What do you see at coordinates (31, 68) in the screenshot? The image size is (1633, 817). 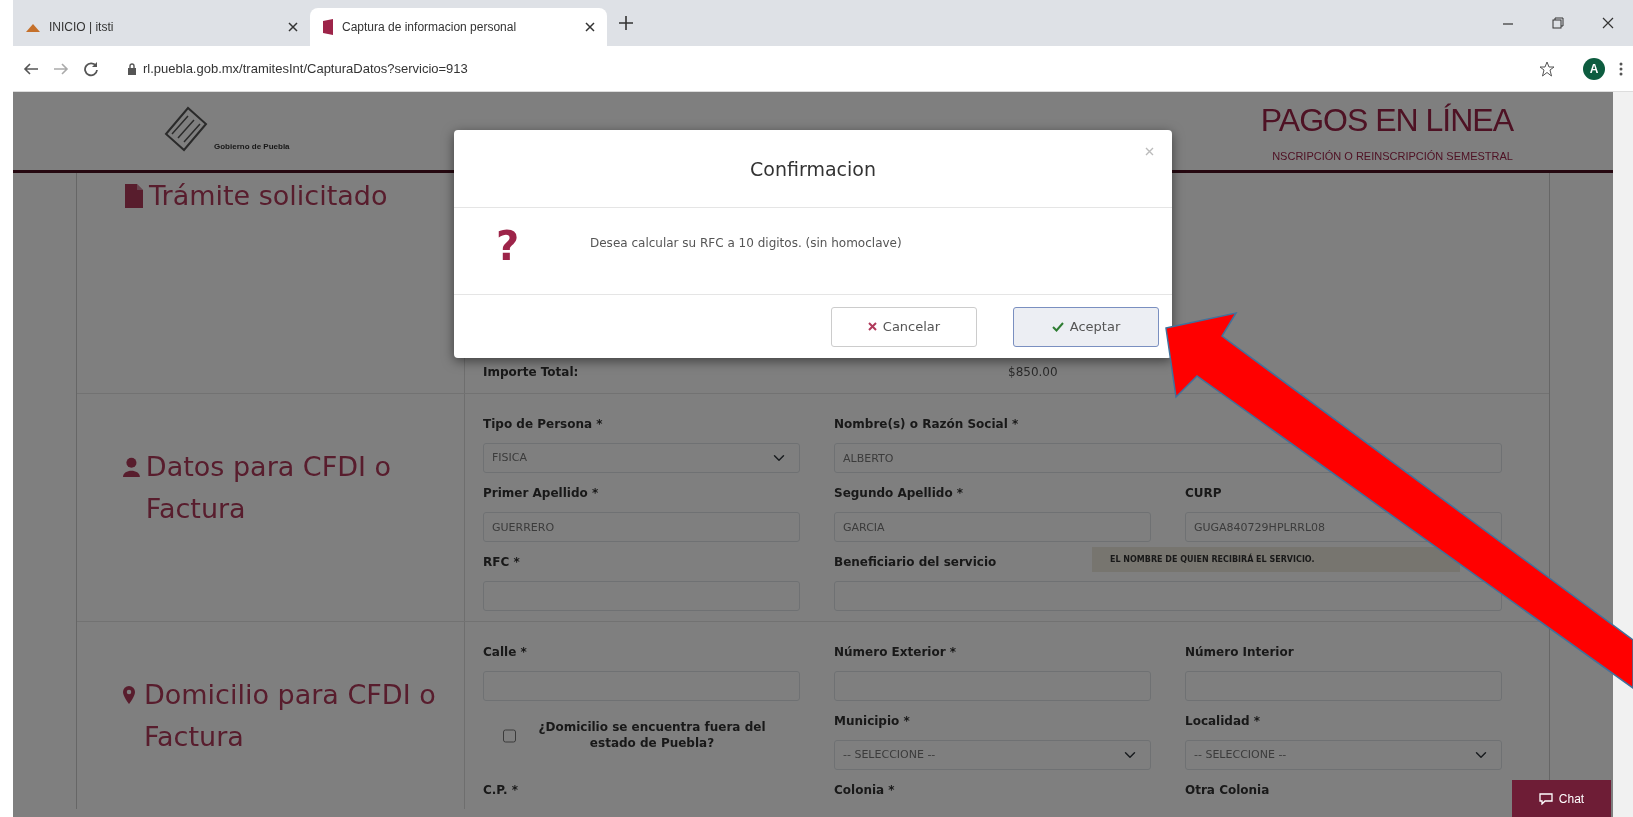 I see `back-icon` at bounding box center [31, 68].